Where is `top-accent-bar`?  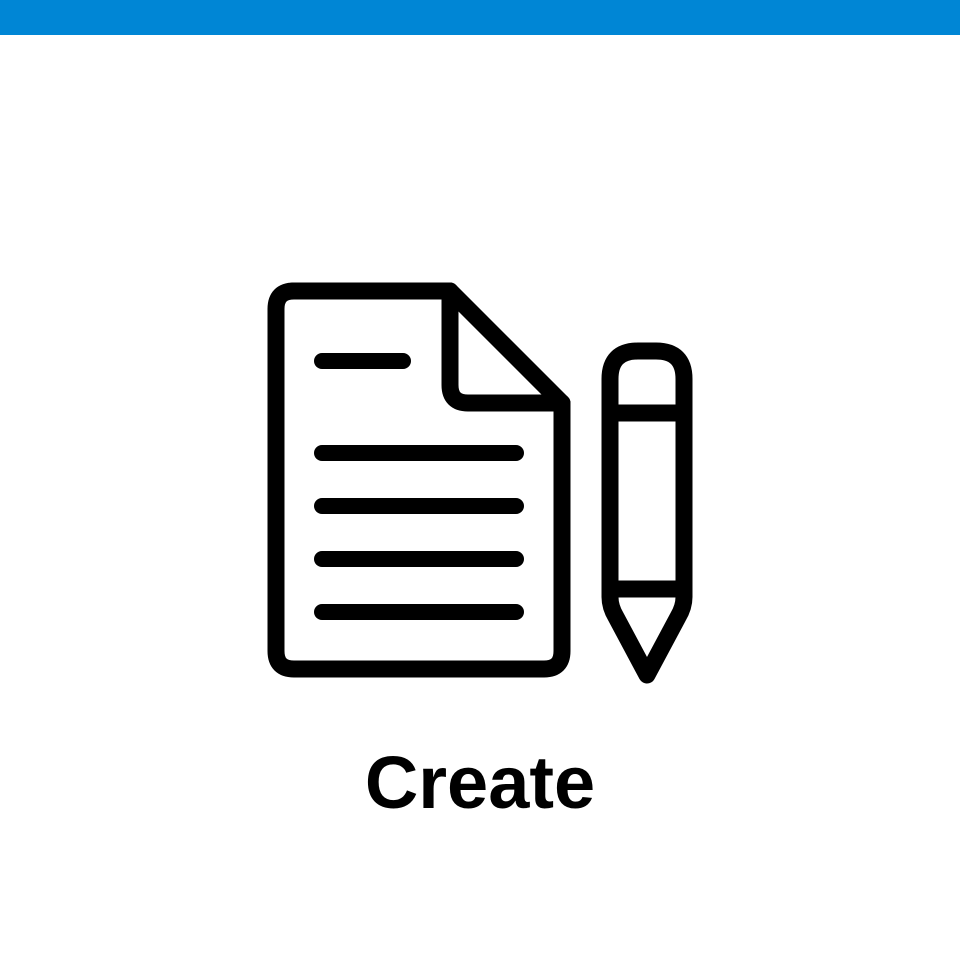
top-accent-bar is located at coordinates (480, 17).